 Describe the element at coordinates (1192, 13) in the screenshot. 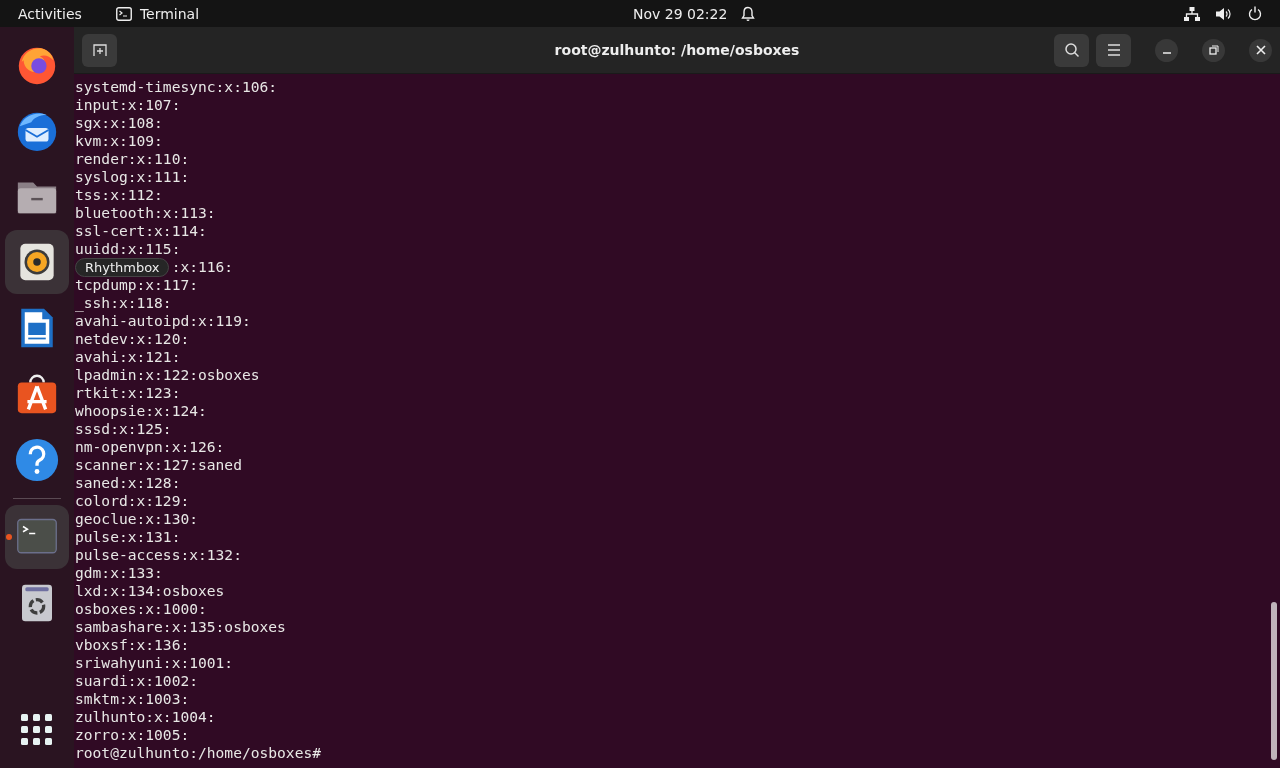

I see `network-icon` at that location.